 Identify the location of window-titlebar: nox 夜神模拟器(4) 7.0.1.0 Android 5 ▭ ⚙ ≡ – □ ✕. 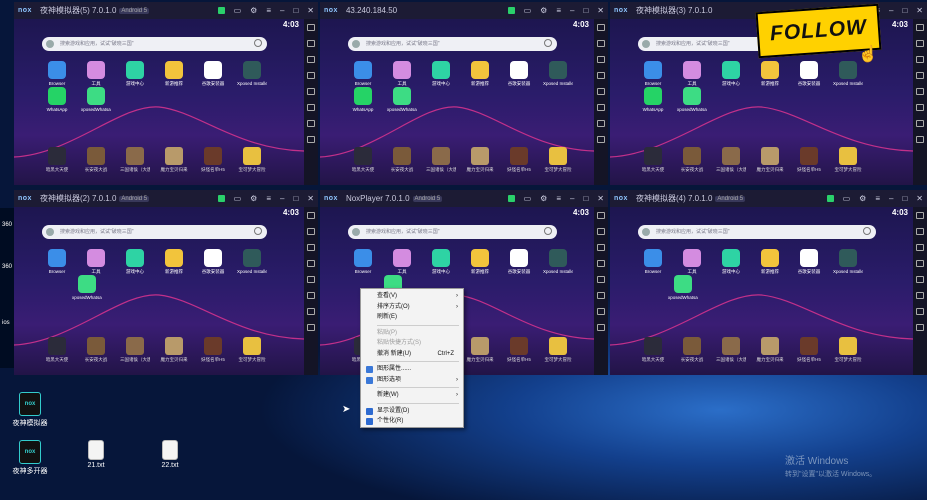
(768, 198).